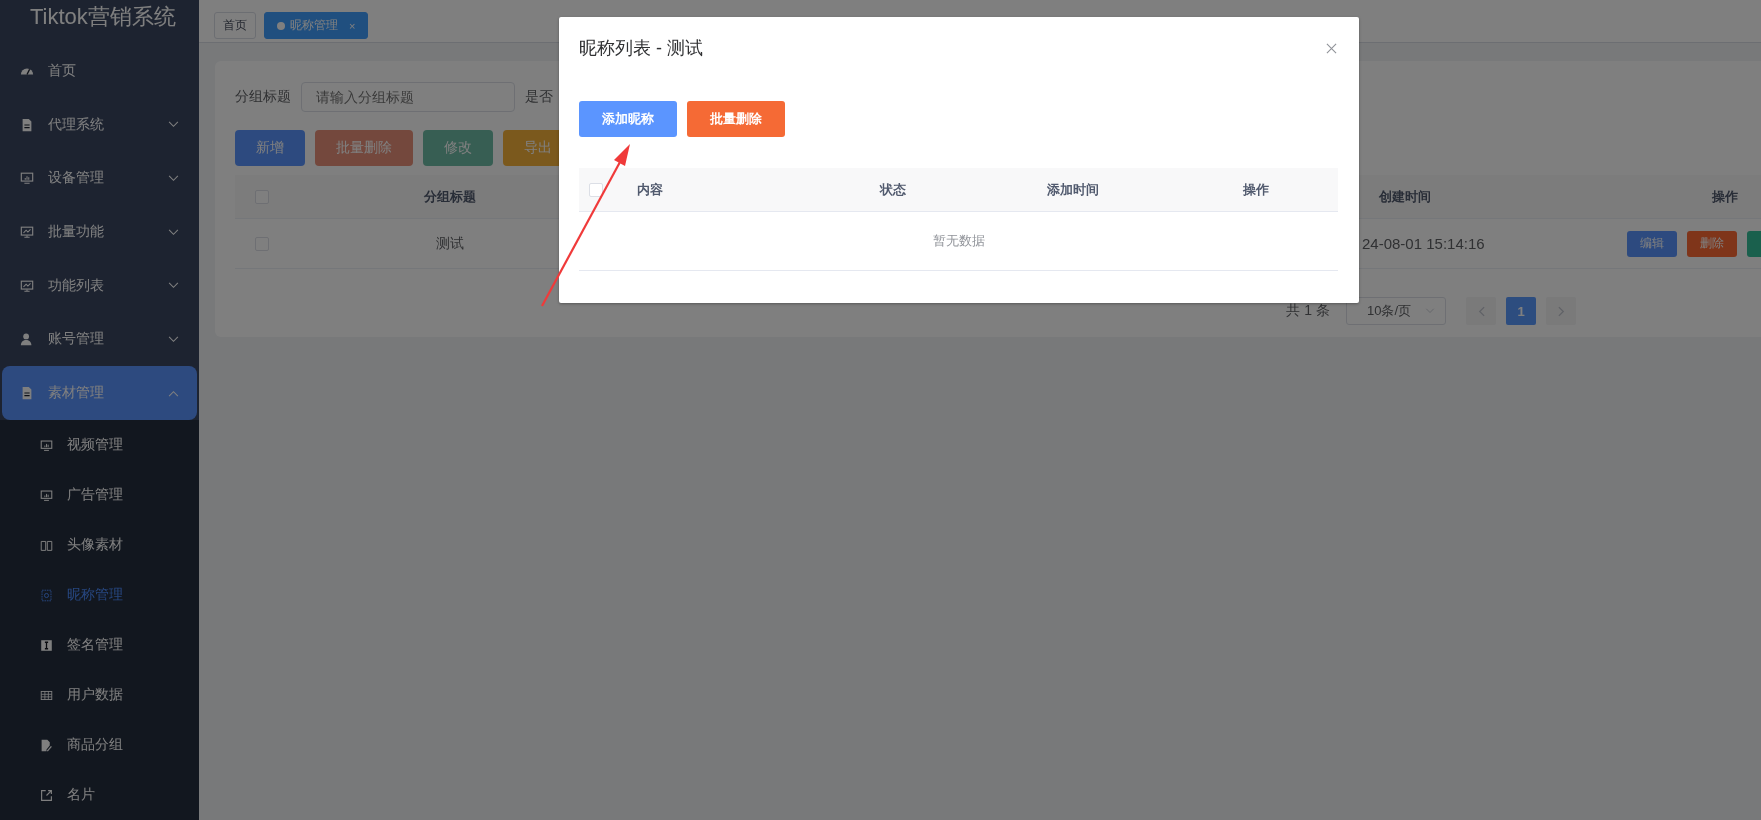  I want to click on column-header: 分组标题, so click(450, 196).